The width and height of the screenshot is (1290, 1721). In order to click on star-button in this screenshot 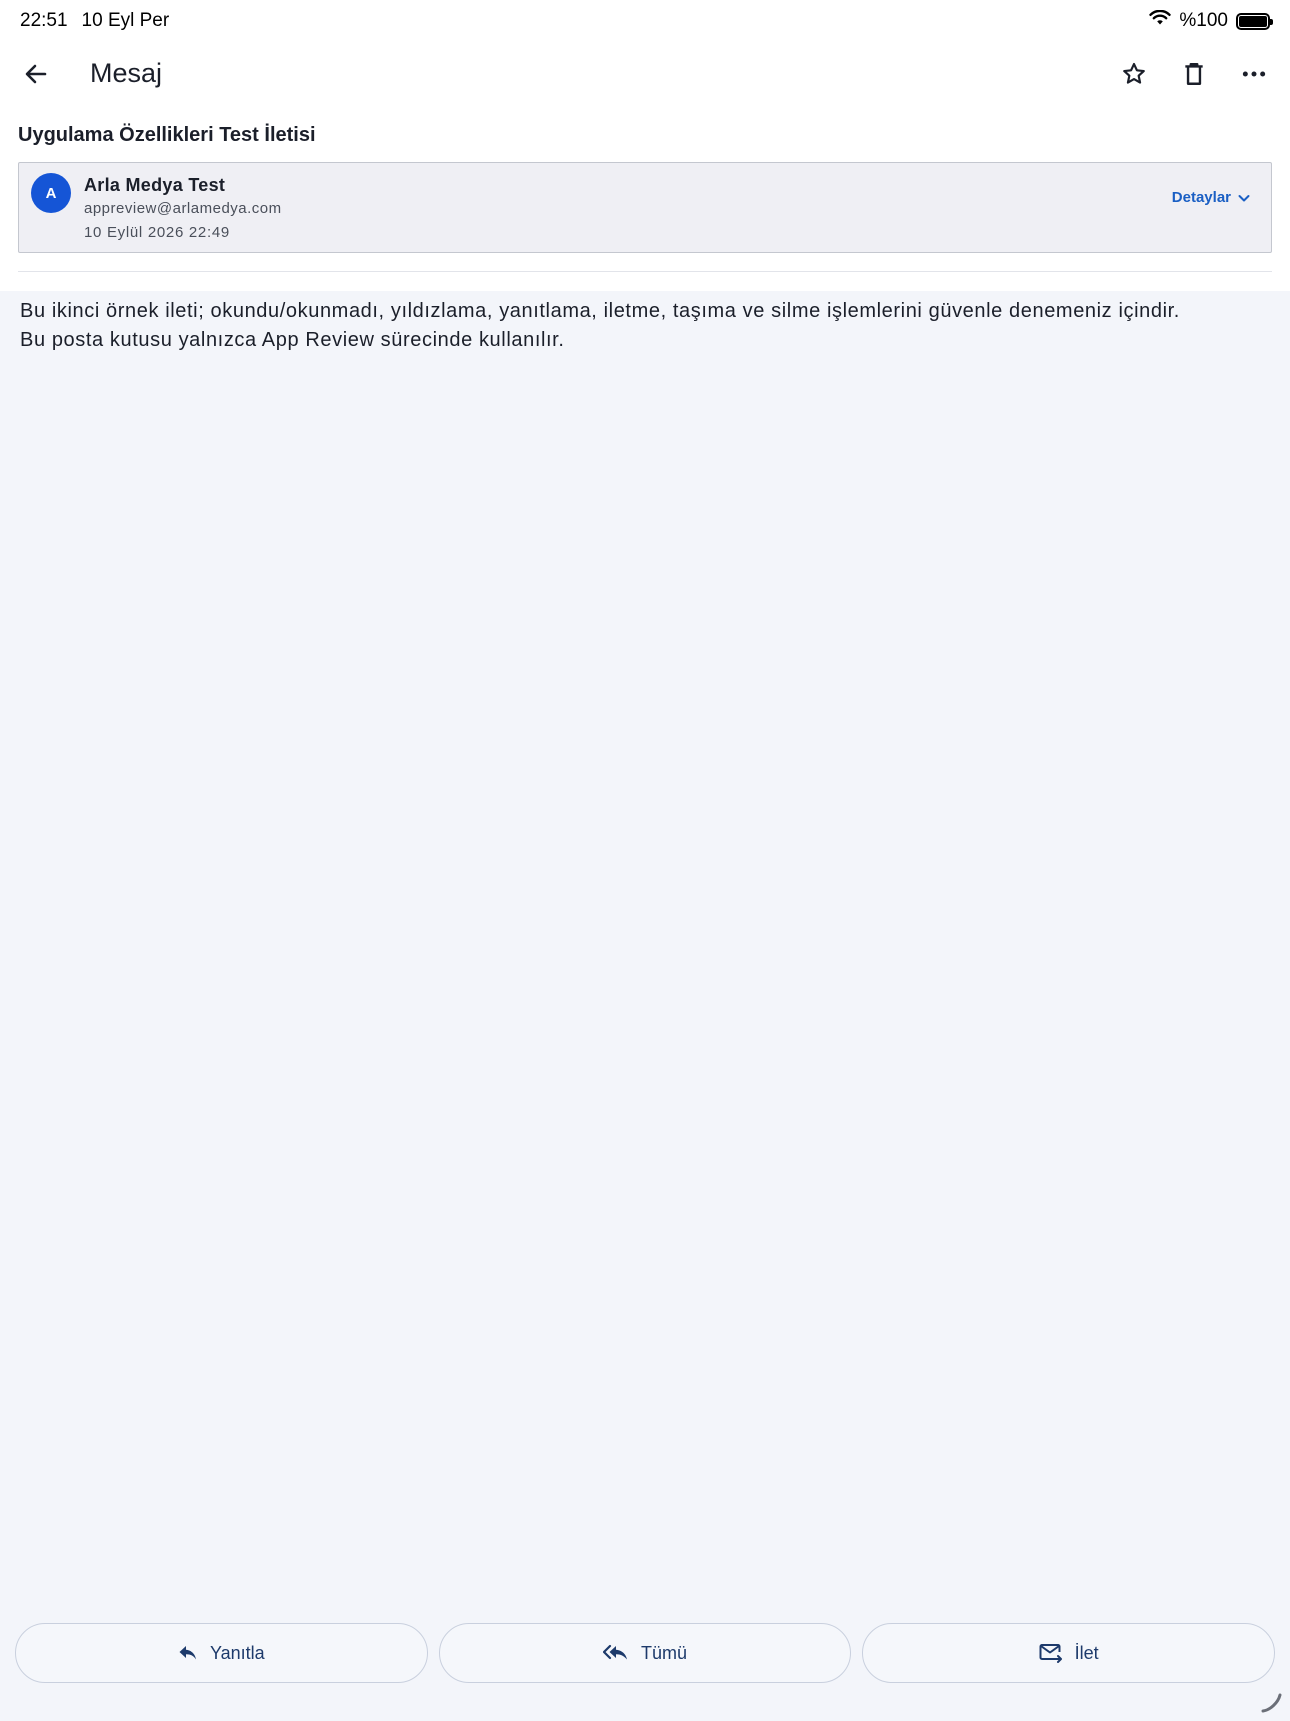, I will do `click(1134, 74)`.